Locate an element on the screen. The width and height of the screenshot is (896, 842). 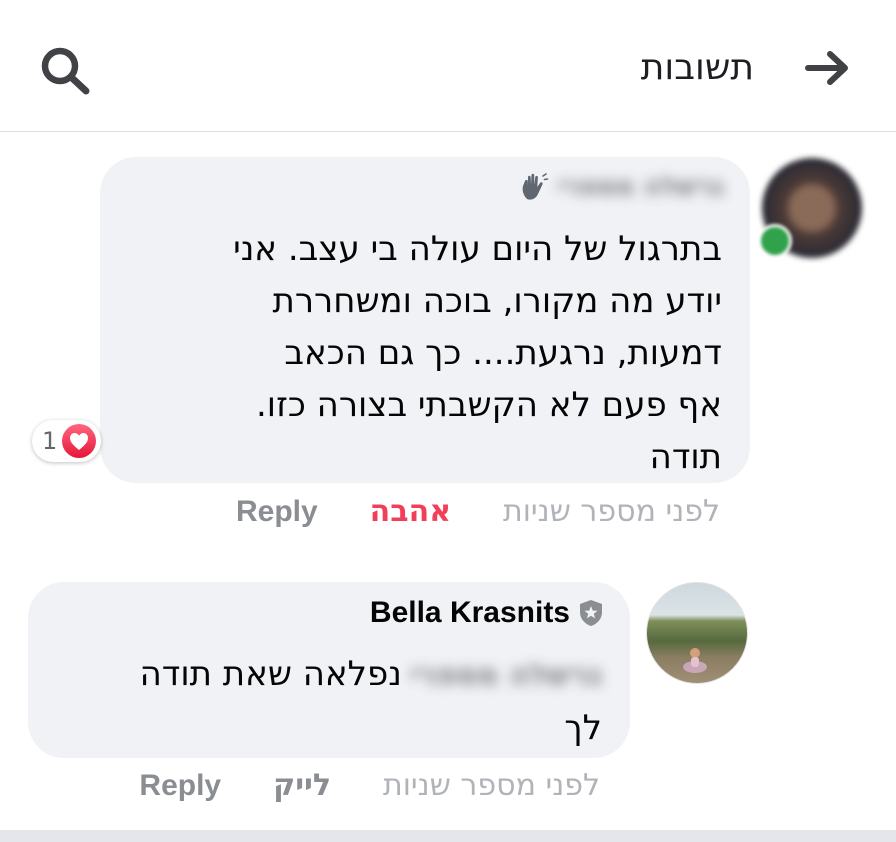
back-button is located at coordinates (828, 68).